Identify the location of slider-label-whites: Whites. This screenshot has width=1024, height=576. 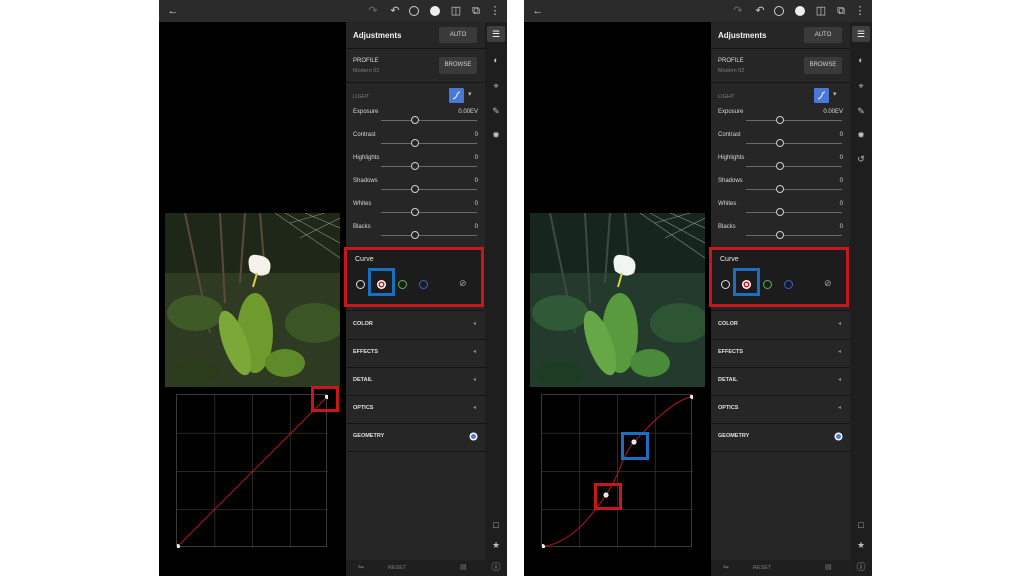
(727, 204).